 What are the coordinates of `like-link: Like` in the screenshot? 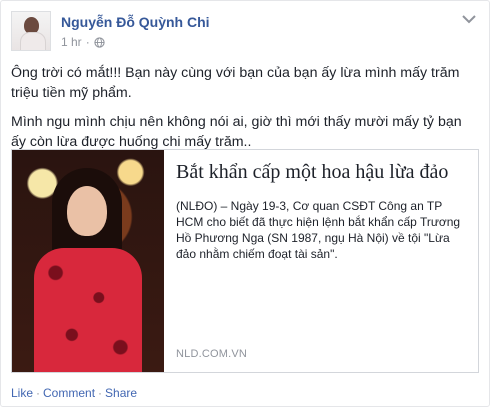 It's located at (22, 393).